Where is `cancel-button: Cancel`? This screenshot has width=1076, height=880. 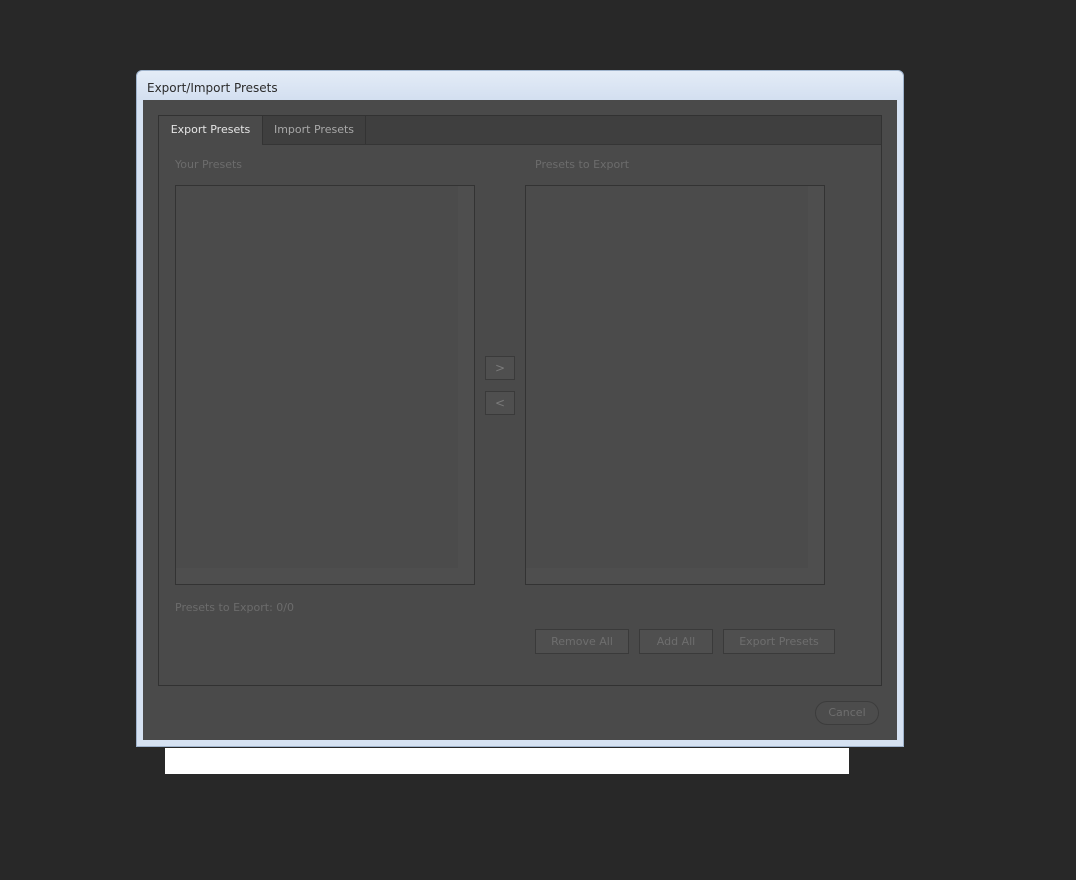 cancel-button: Cancel is located at coordinates (847, 713).